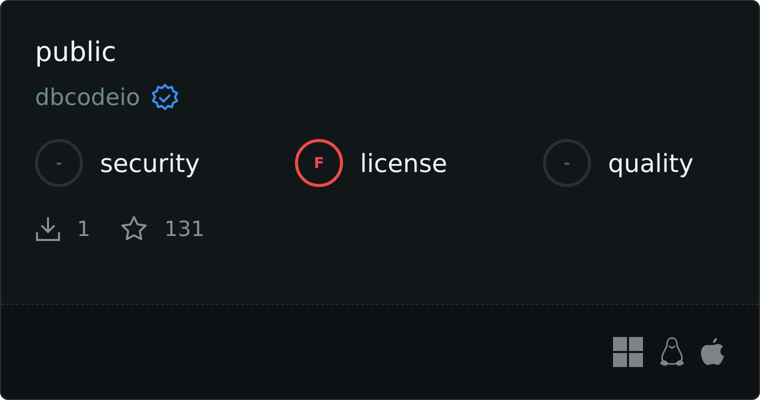  I want to click on download-count: 1, so click(83, 228).